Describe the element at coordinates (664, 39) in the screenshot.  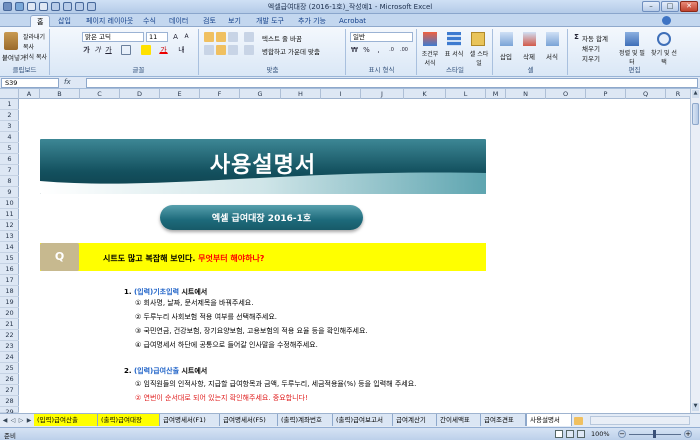
I see `find-icon` at that location.